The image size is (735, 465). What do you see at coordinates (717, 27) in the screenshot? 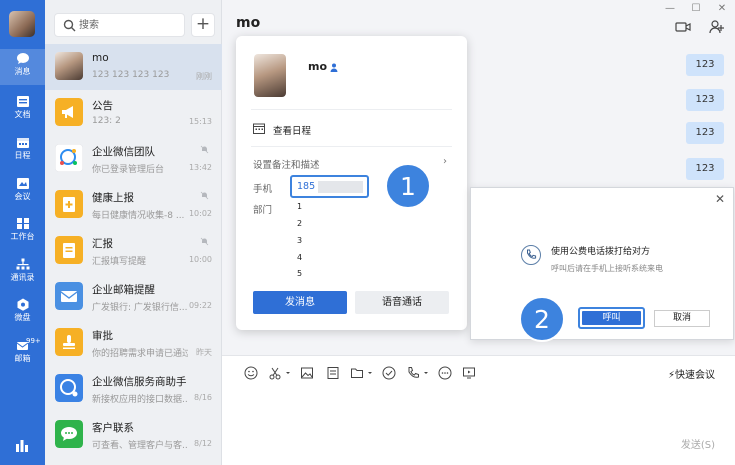
I see `add-member-icon` at bounding box center [717, 27].